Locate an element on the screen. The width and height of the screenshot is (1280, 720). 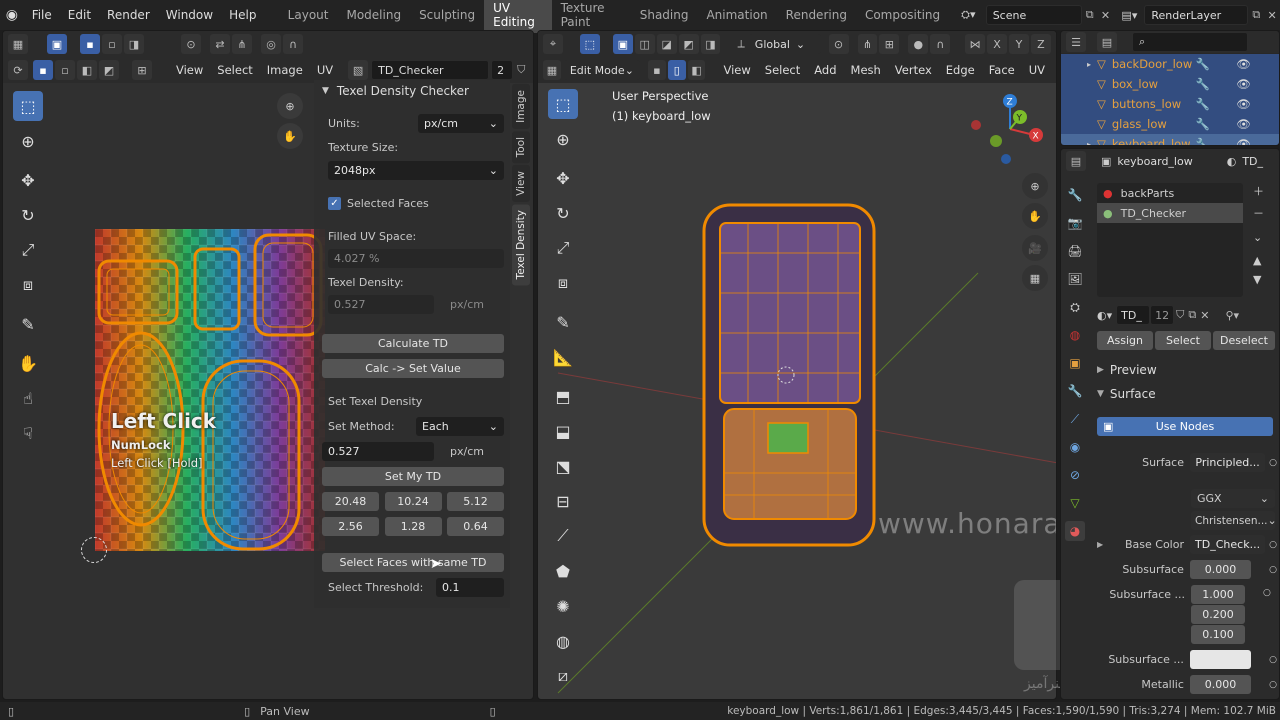
output-tab-icon: 🖨 is located at coordinates (1075, 251).